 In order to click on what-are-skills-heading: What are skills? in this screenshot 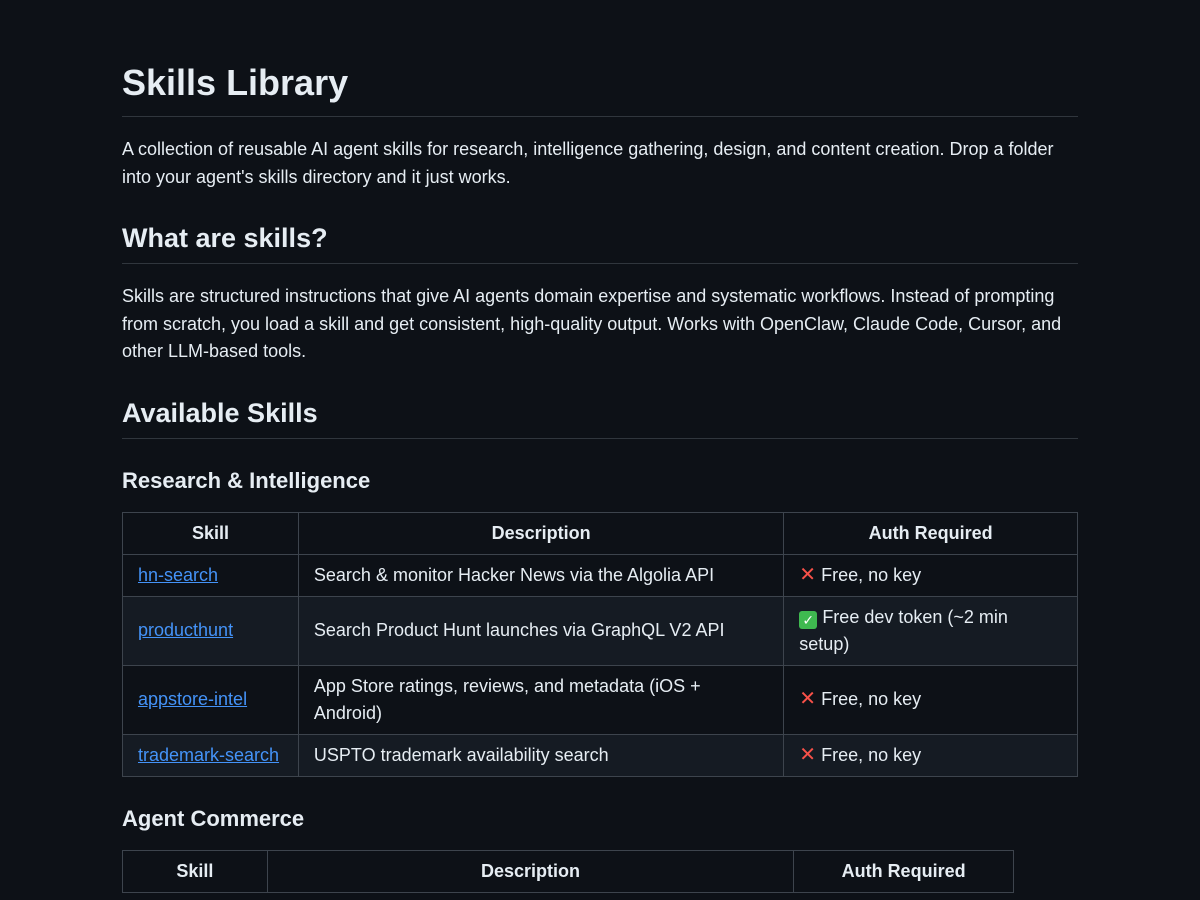, I will do `click(600, 242)`.